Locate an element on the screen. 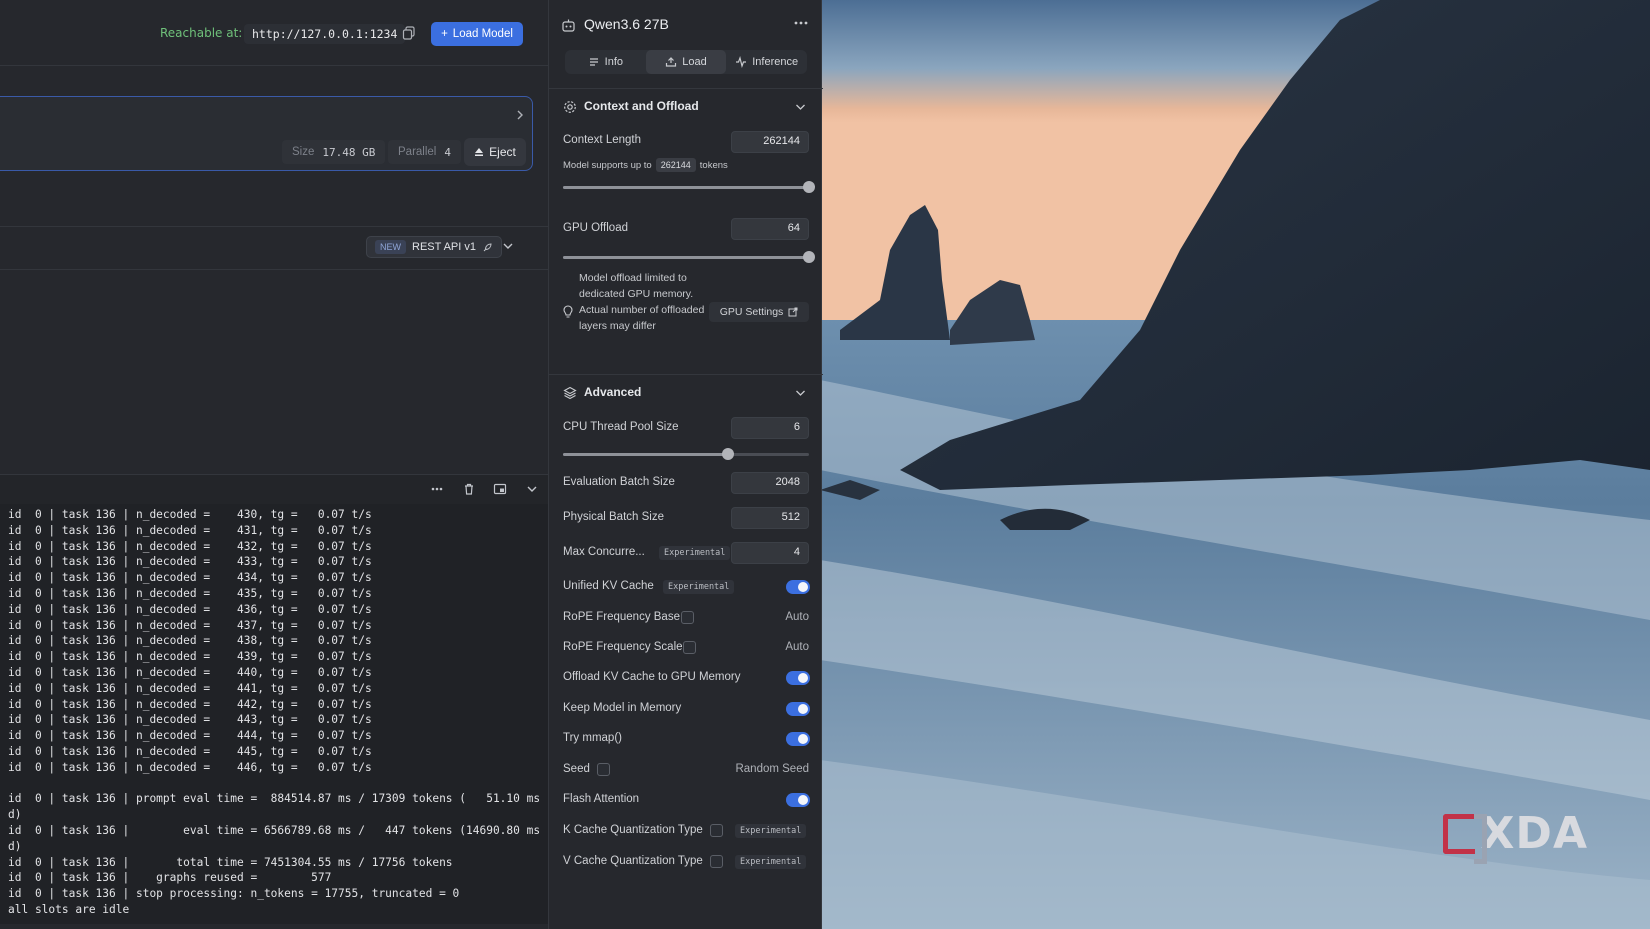 This screenshot has height=929, width=1650. supports-value: 262144 is located at coordinates (675, 165).